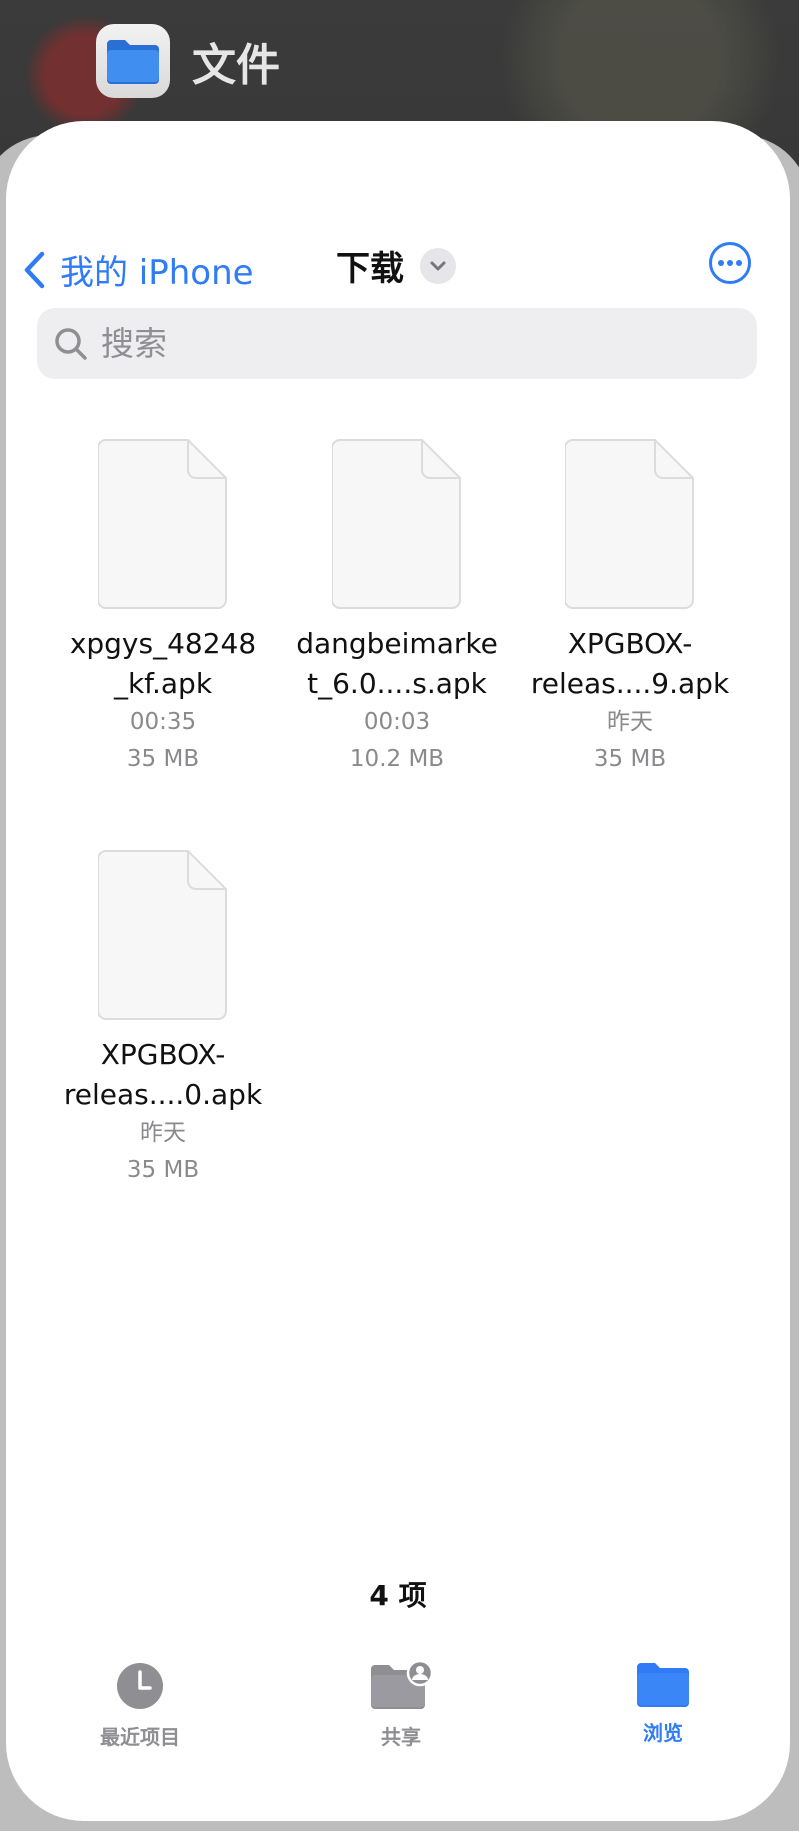  I want to click on file-name-line: dangbeimarke, so click(397, 643).